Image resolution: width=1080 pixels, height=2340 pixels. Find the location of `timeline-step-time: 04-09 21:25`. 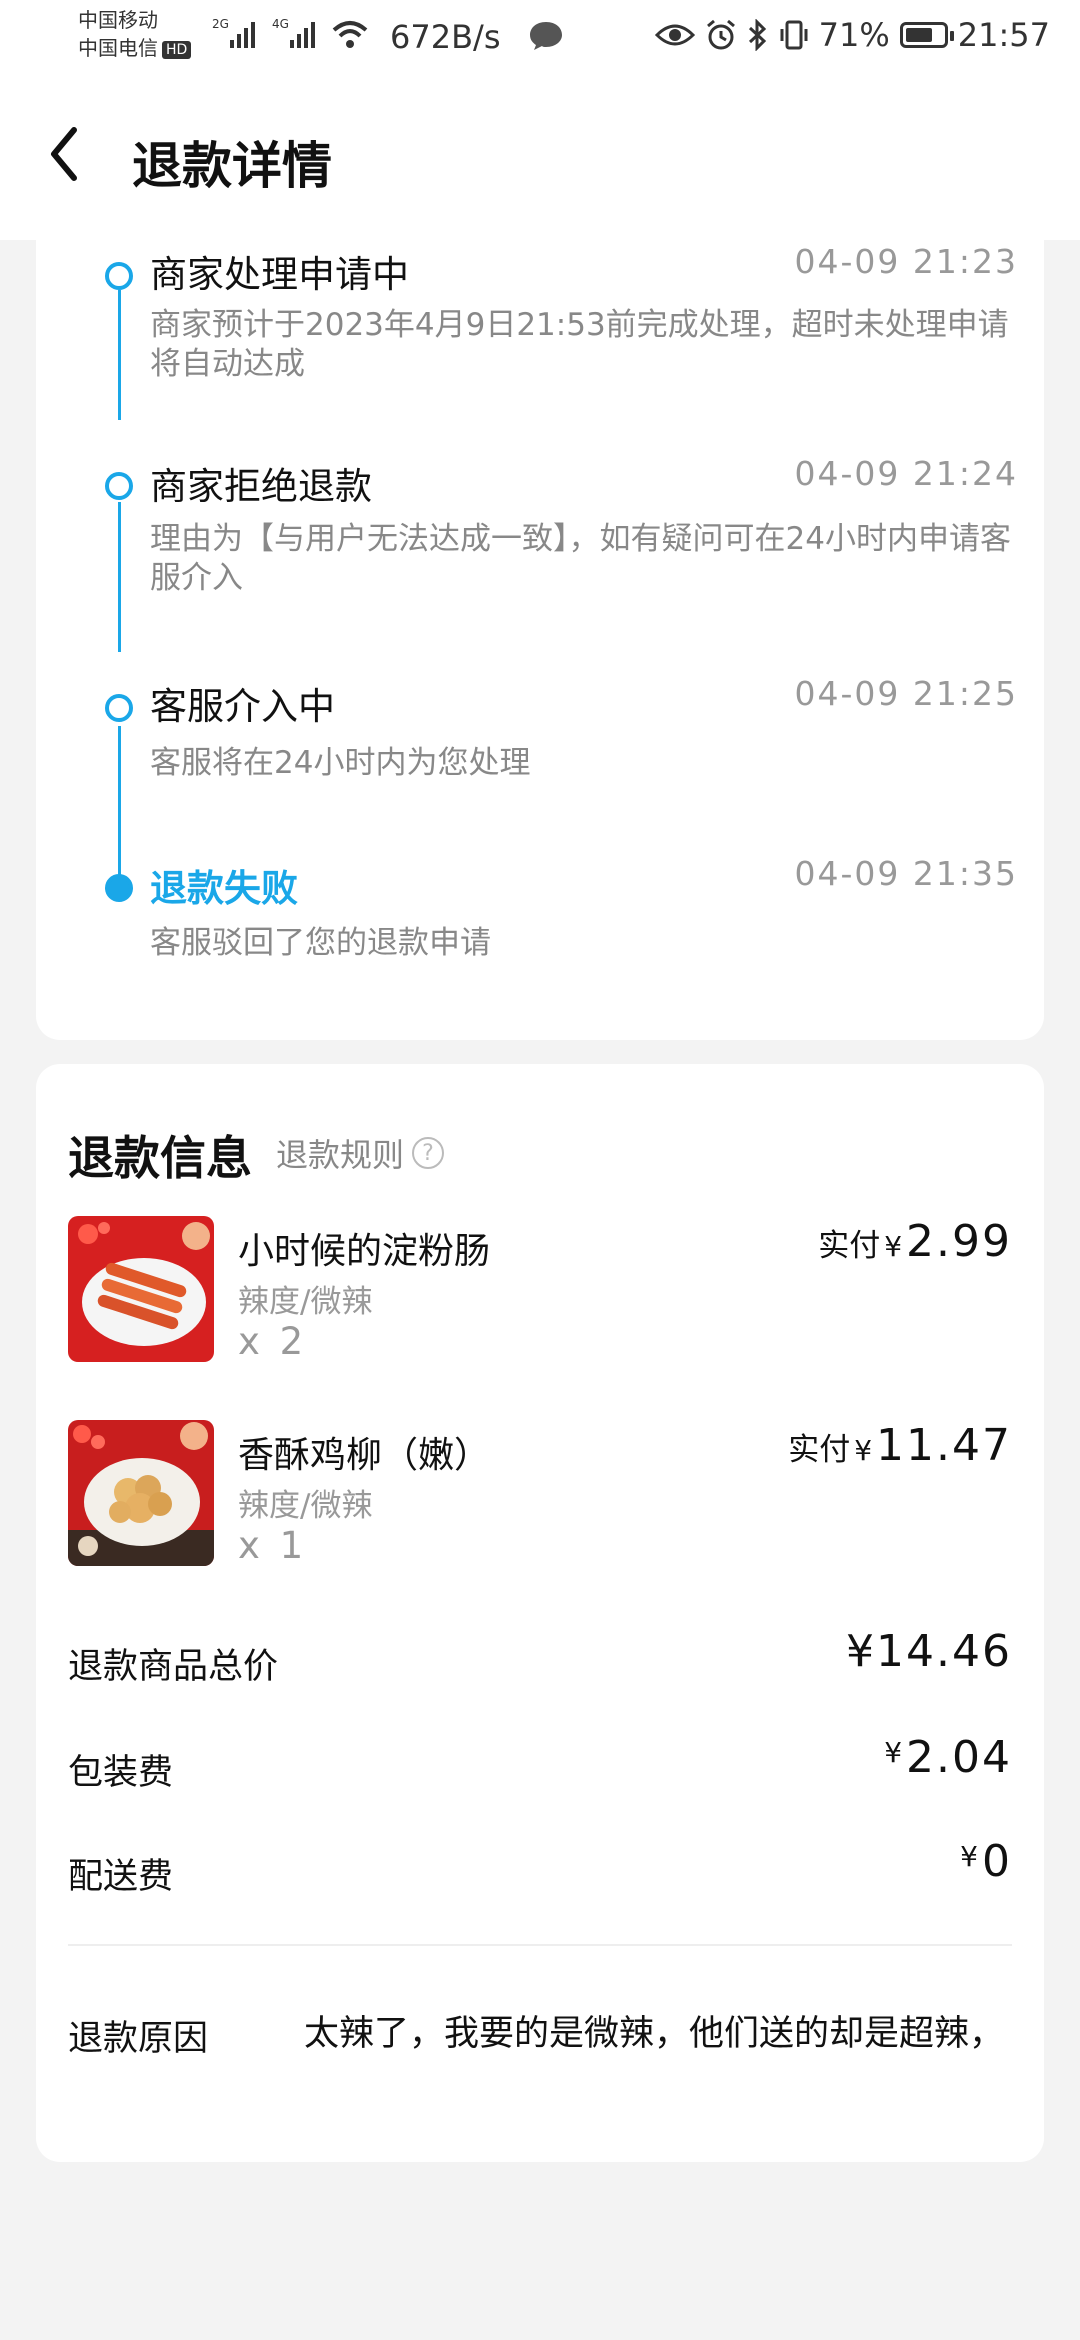

timeline-step-time: 04-09 21:25 is located at coordinates (906, 693).